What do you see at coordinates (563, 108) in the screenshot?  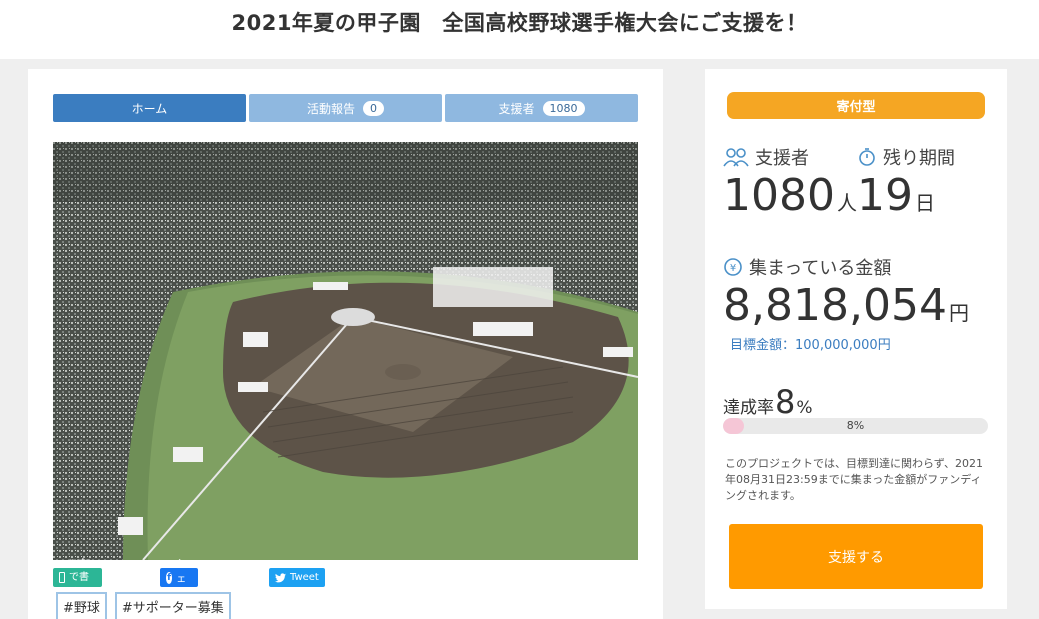 I see `tab-count-badge: 1080` at bounding box center [563, 108].